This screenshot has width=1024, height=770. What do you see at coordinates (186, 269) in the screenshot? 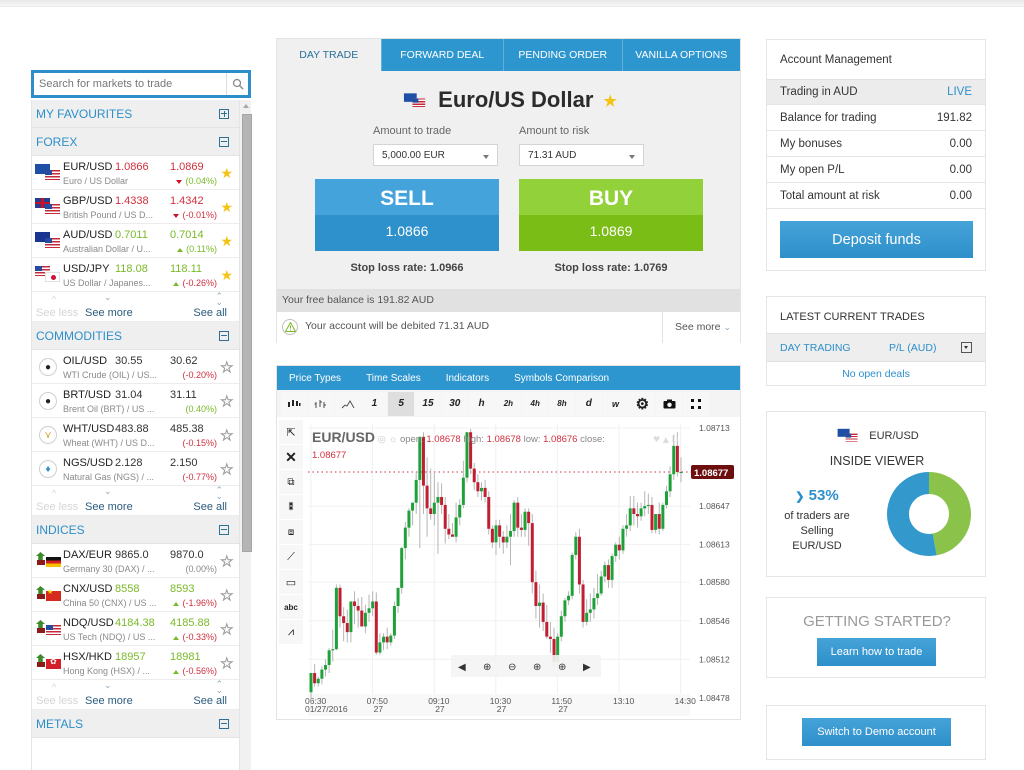
I see `ask-price: 118.11` at bounding box center [186, 269].